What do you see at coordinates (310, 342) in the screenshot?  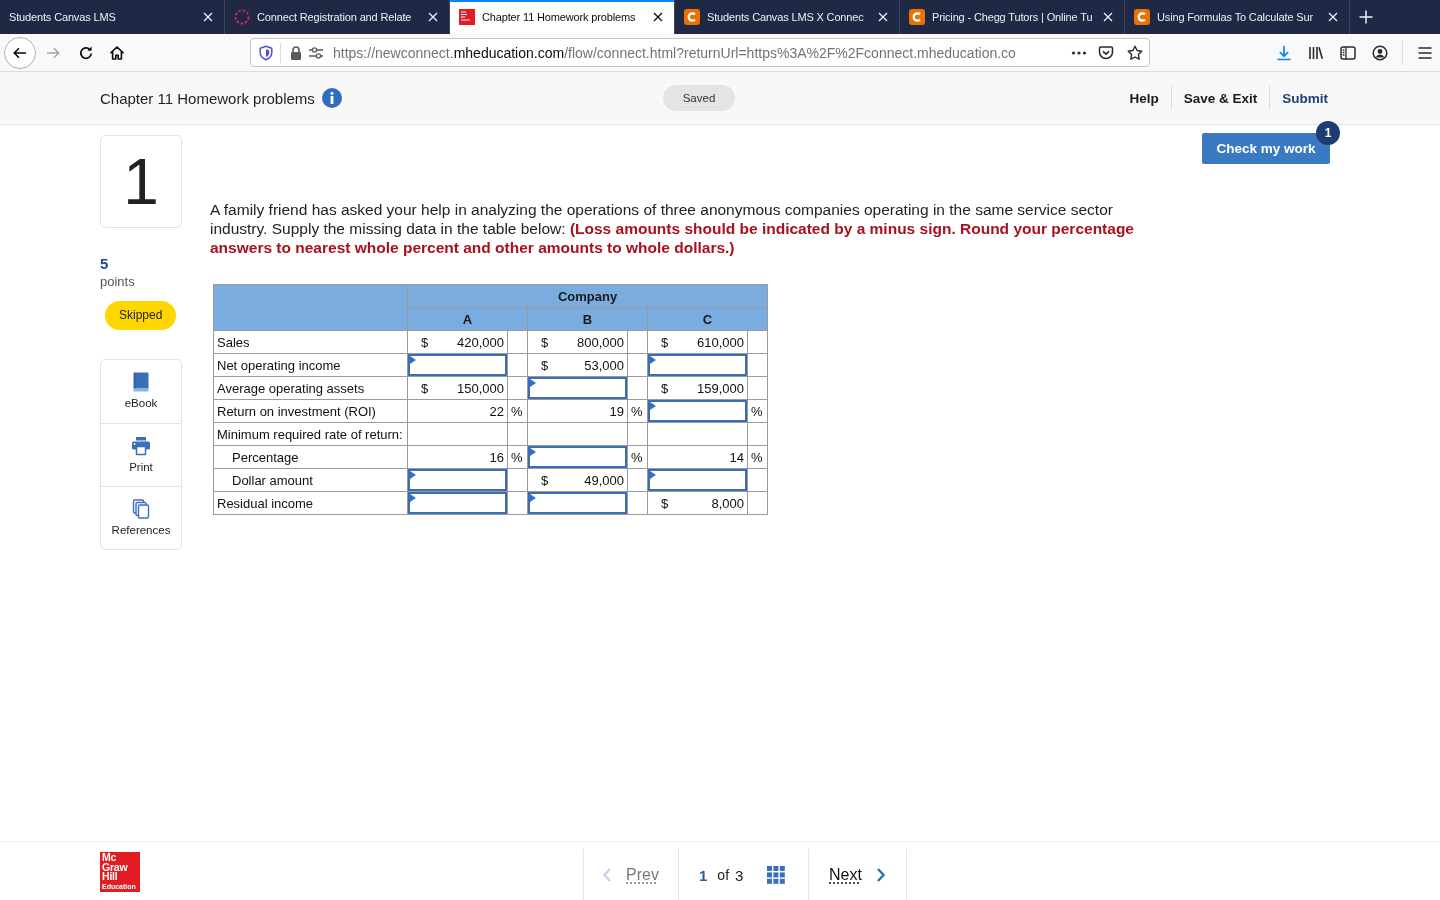 I see `row-label: Sales` at bounding box center [310, 342].